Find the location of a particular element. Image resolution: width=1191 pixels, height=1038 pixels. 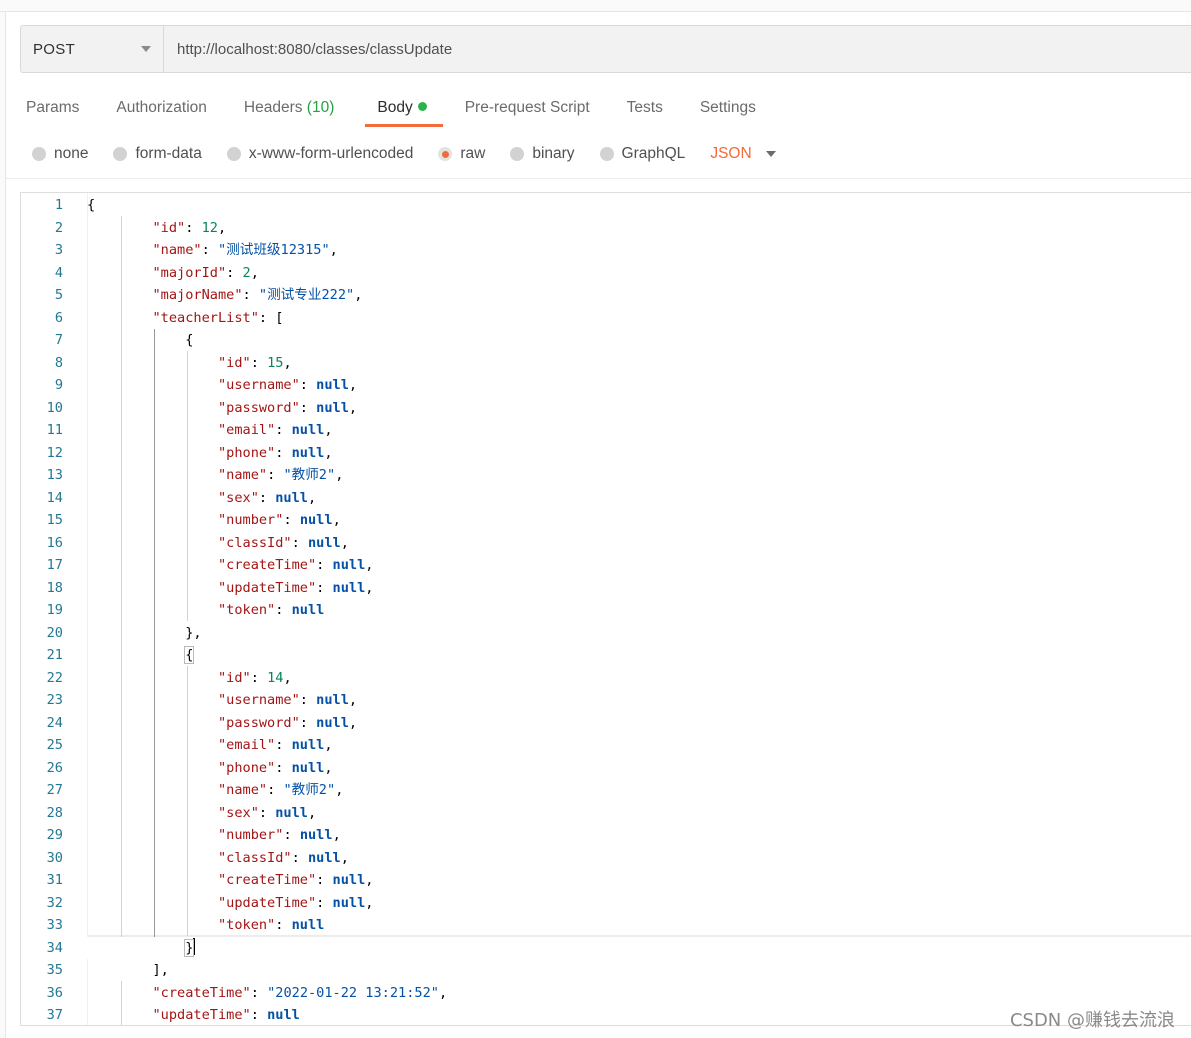

window-top-edge is located at coordinates (595, 6).